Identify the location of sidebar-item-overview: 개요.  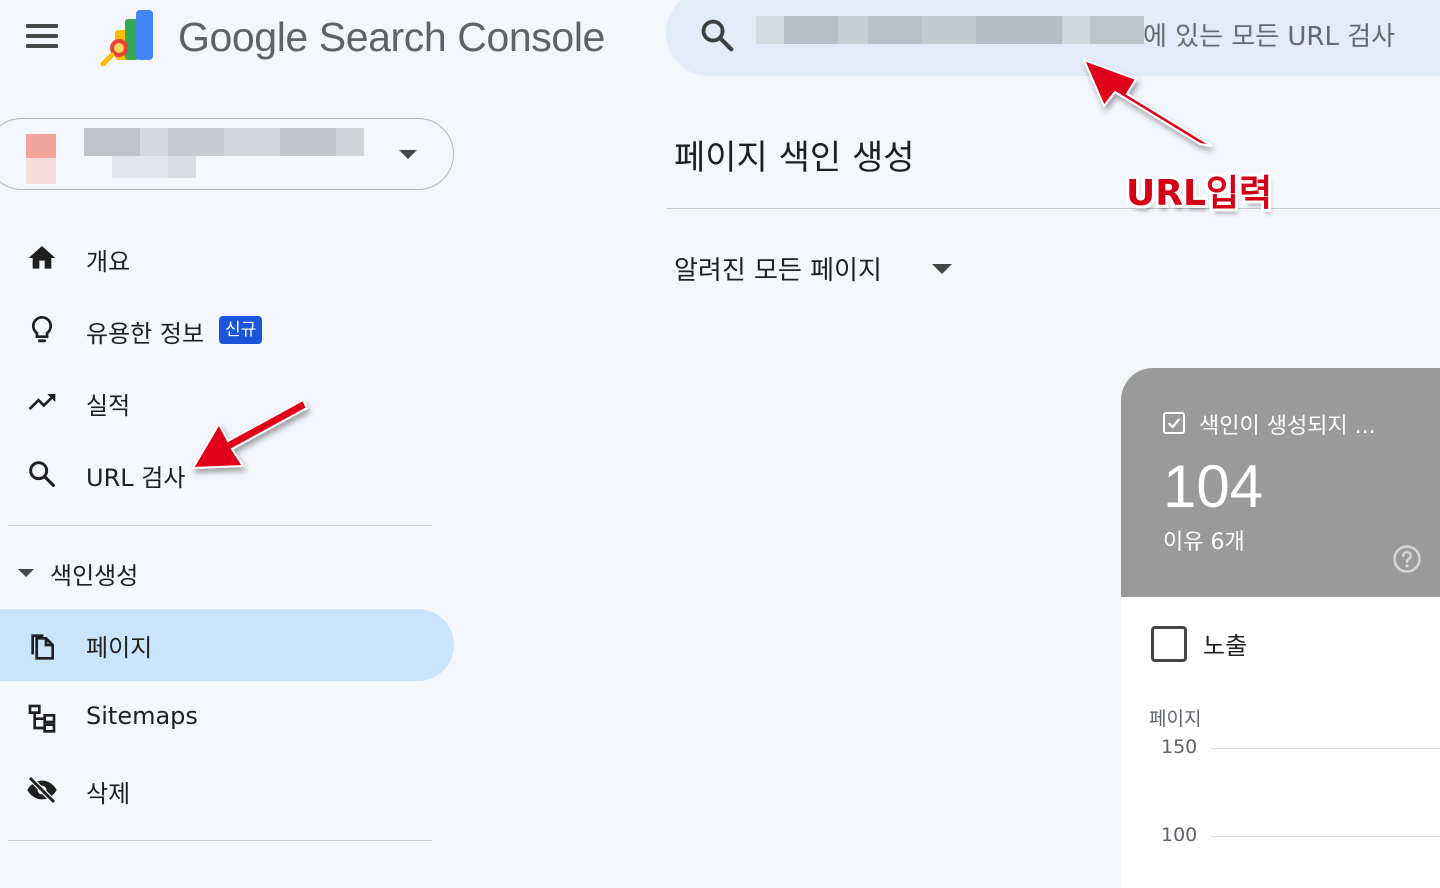
(227, 258).